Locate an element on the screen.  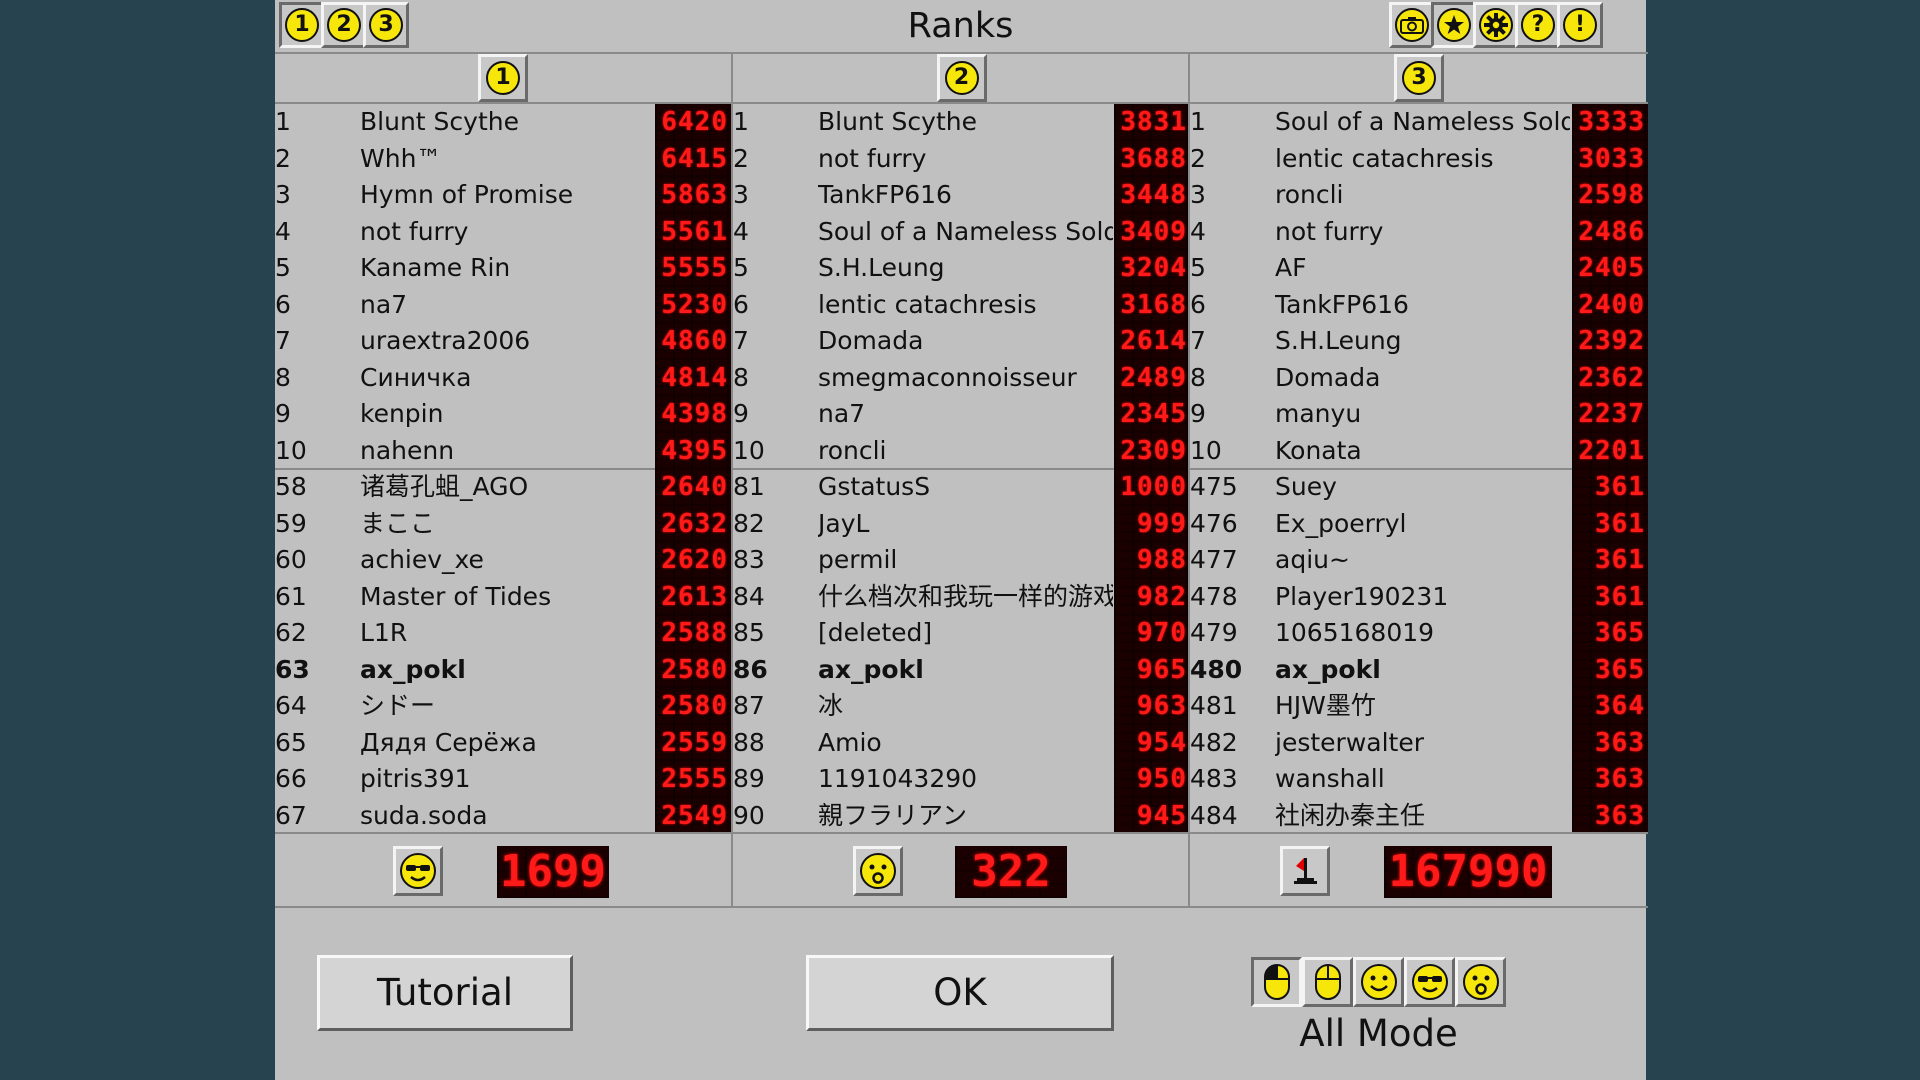
screenshot-button is located at coordinates (1412, 25).